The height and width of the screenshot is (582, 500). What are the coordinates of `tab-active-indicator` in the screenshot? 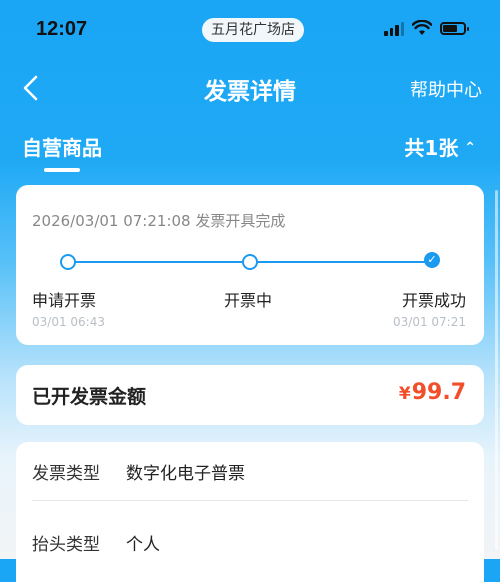 It's located at (62, 170).